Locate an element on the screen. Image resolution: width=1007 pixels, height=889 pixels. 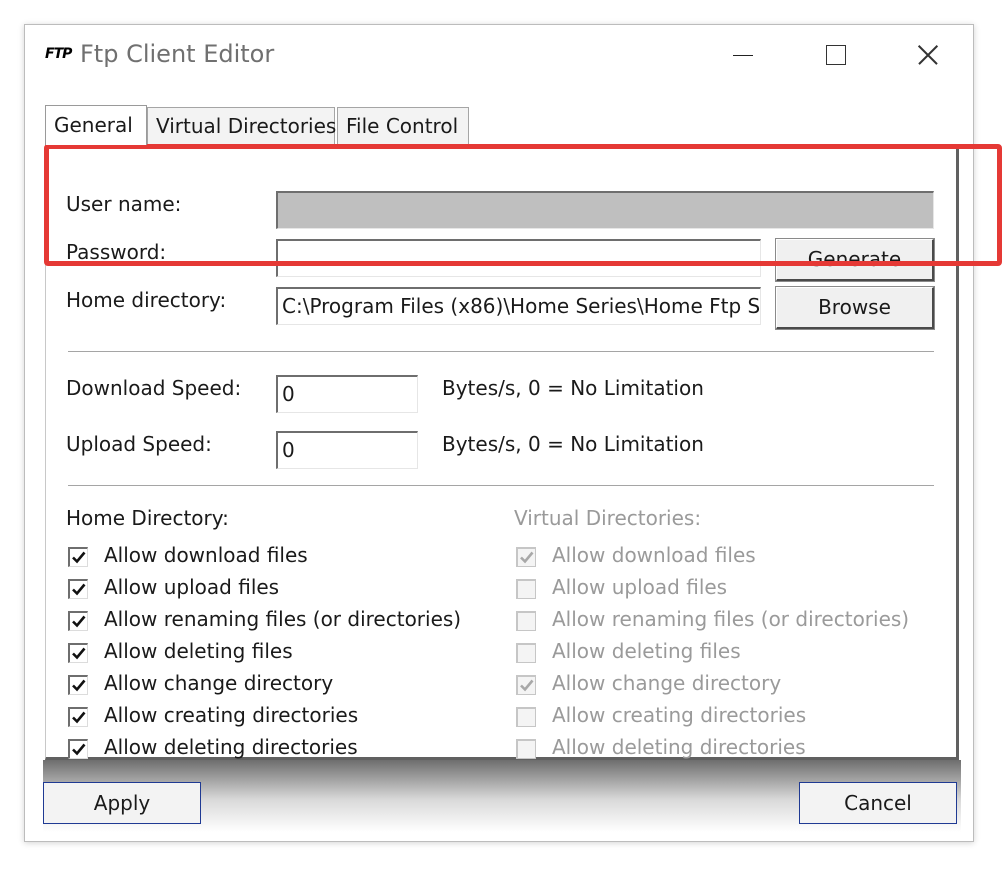
upload-speed-hint: Bytes/s, 0 = No Limitation is located at coordinates (573, 444).